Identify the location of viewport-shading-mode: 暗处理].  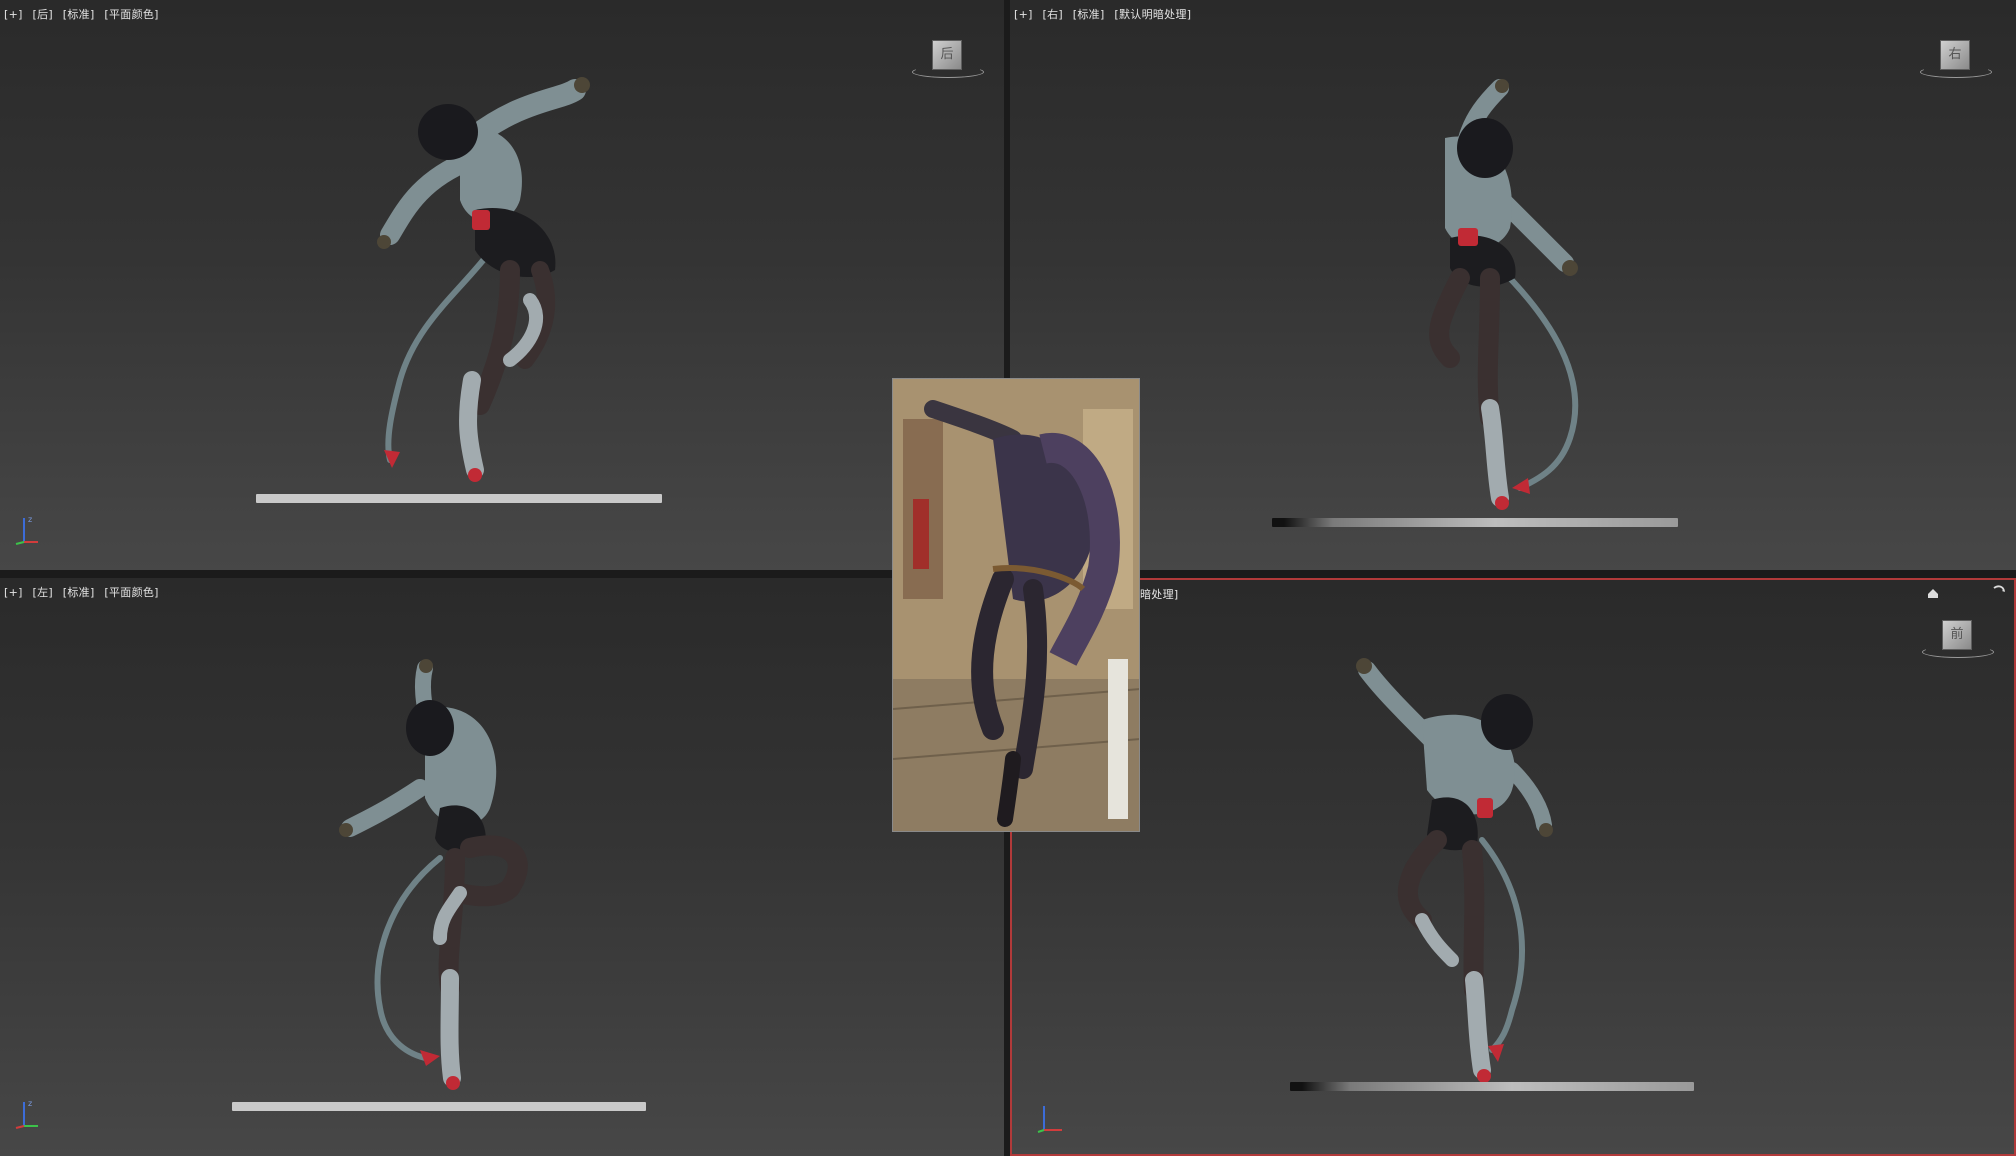
(1159, 594).